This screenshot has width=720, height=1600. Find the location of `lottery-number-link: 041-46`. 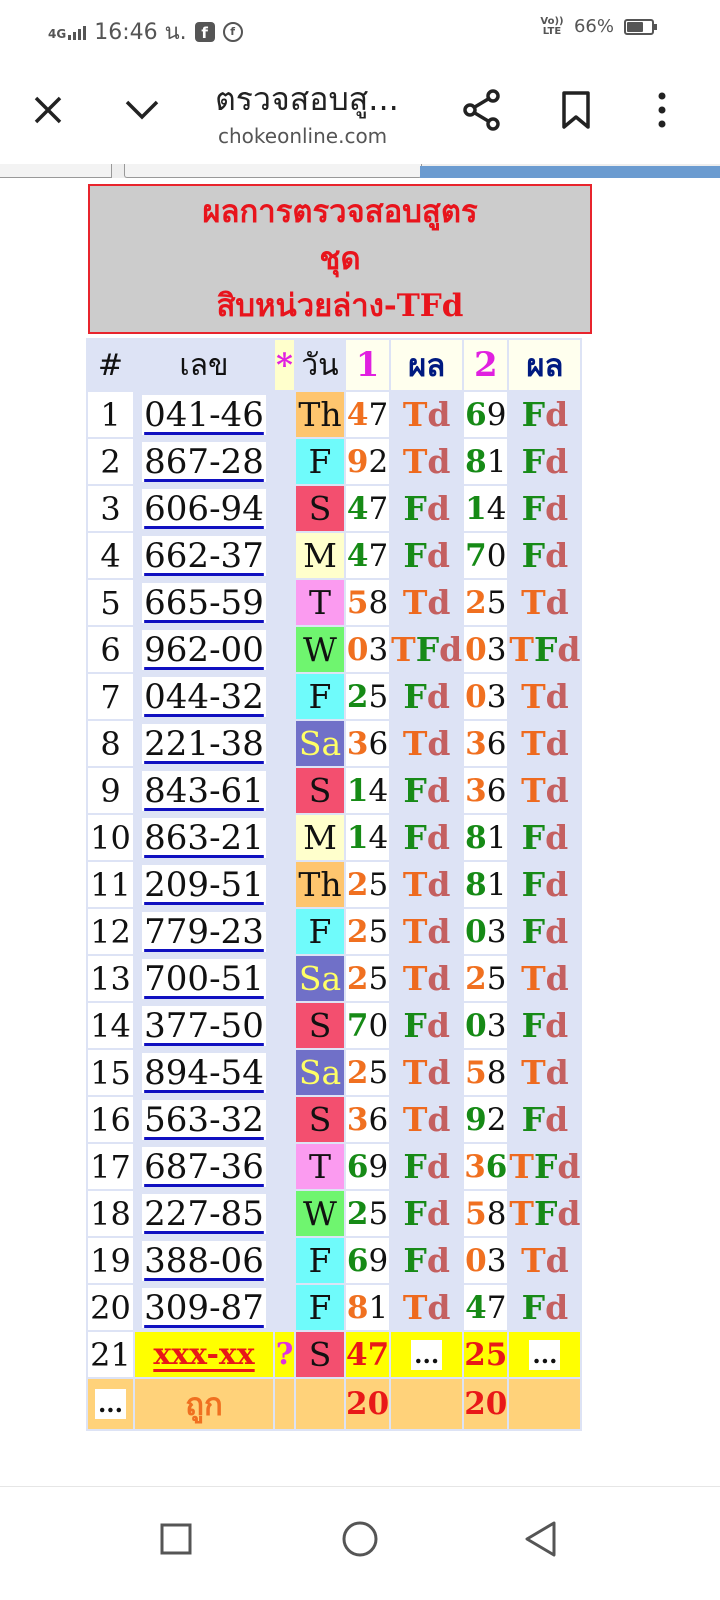

lottery-number-link: 041-46 is located at coordinates (204, 414).